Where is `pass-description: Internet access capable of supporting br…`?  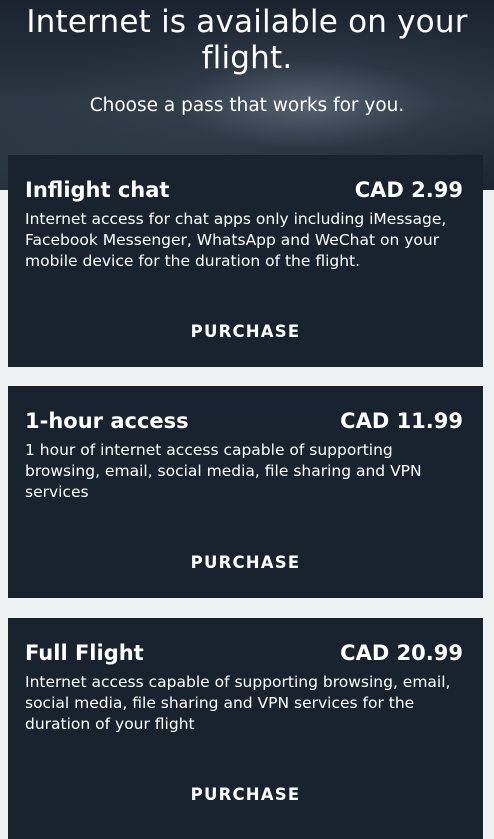 pass-description: Internet access capable of supporting br… is located at coordinates (238, 703).